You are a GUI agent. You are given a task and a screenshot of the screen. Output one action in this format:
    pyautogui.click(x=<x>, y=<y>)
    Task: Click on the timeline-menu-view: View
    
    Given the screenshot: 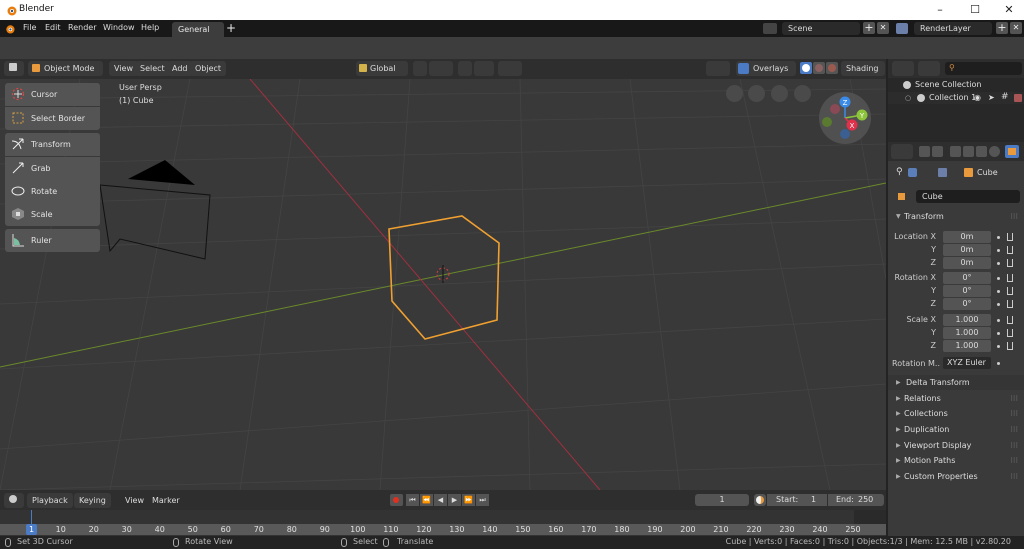 What is the action you would take?
    pyautogui.click(x=134, y=500)
    